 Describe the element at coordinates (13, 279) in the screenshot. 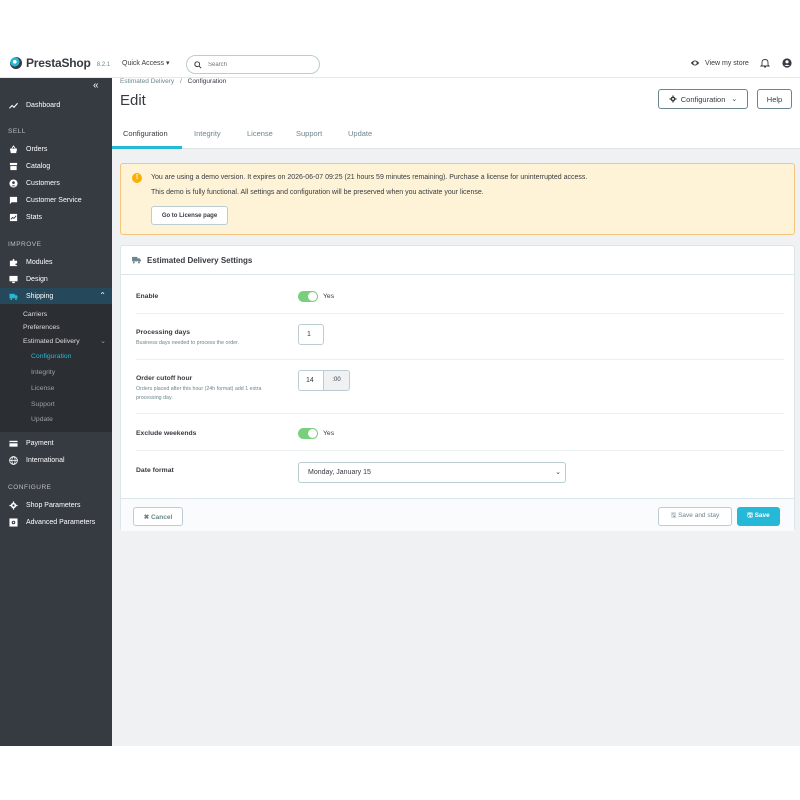

I see `desktop-icon` at that location.